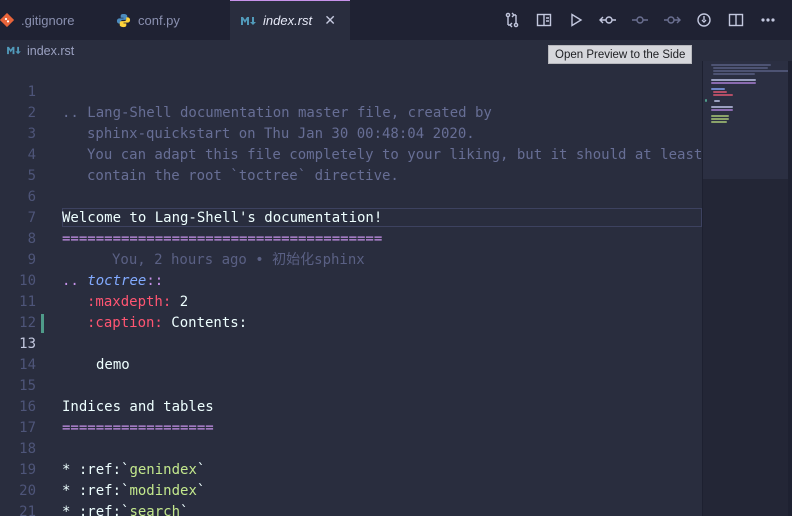 Image resolution: width=792 pixels, height=516 pixels. What do you see at coordinates (351, 448) in the screenshot?
I see `code-line: 18 * :ref:`genindex`` at bounding box center [351, 448].